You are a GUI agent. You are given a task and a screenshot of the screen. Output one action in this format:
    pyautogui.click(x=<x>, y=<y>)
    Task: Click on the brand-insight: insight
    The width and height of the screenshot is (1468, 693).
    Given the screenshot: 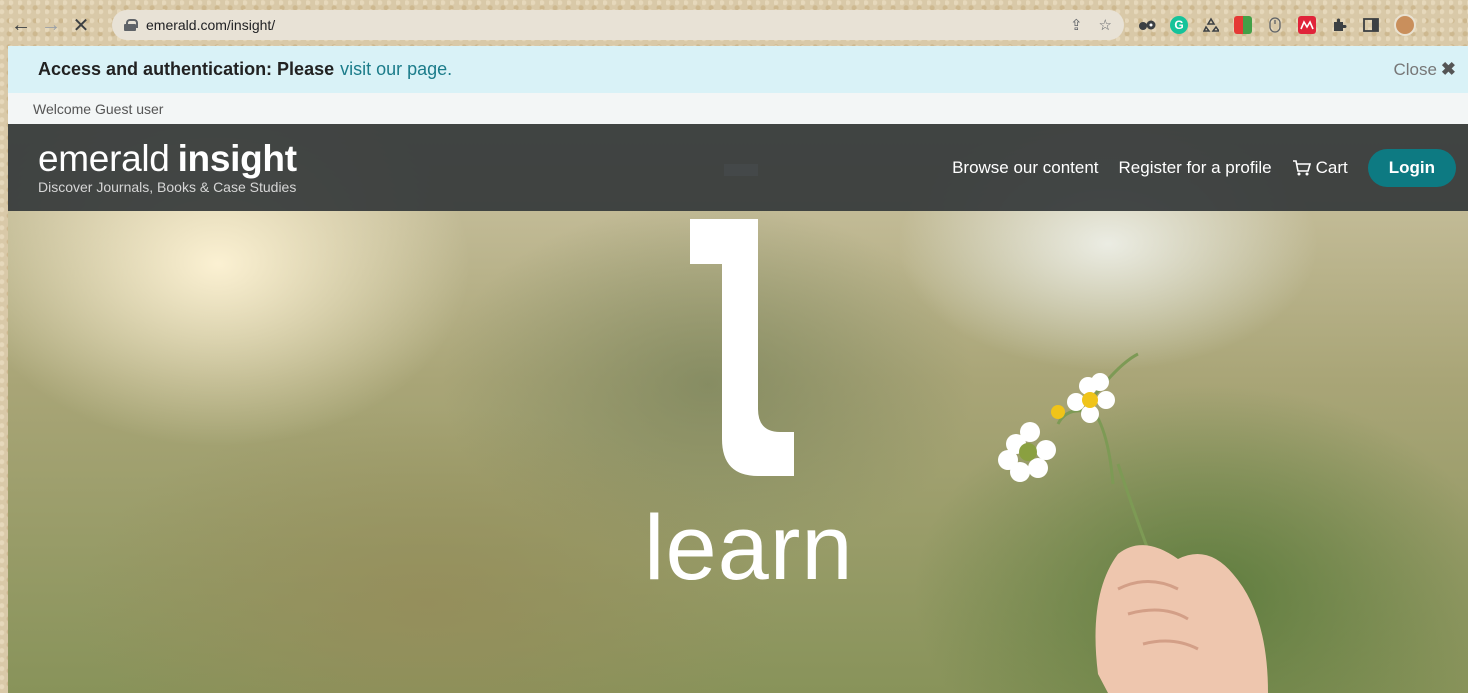 What is the action you would take?
    pyautogui.click(x=237, y=158)
    